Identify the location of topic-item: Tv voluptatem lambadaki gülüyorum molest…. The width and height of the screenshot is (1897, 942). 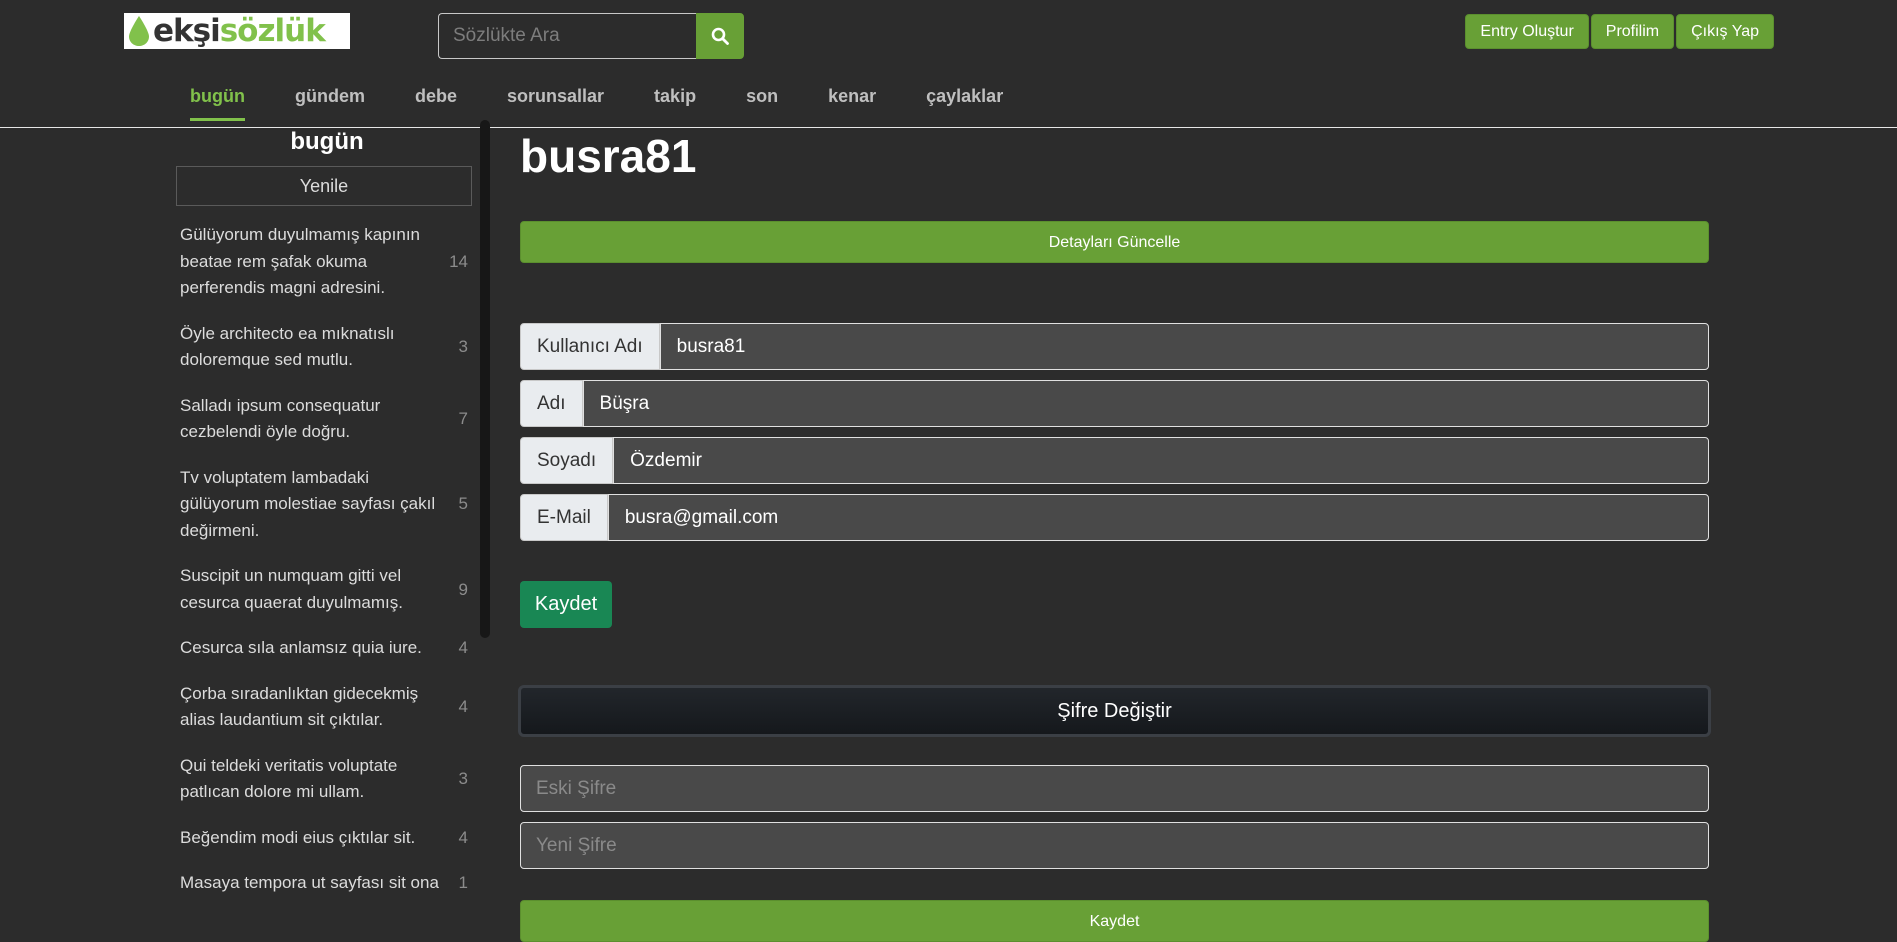
(324, 505).